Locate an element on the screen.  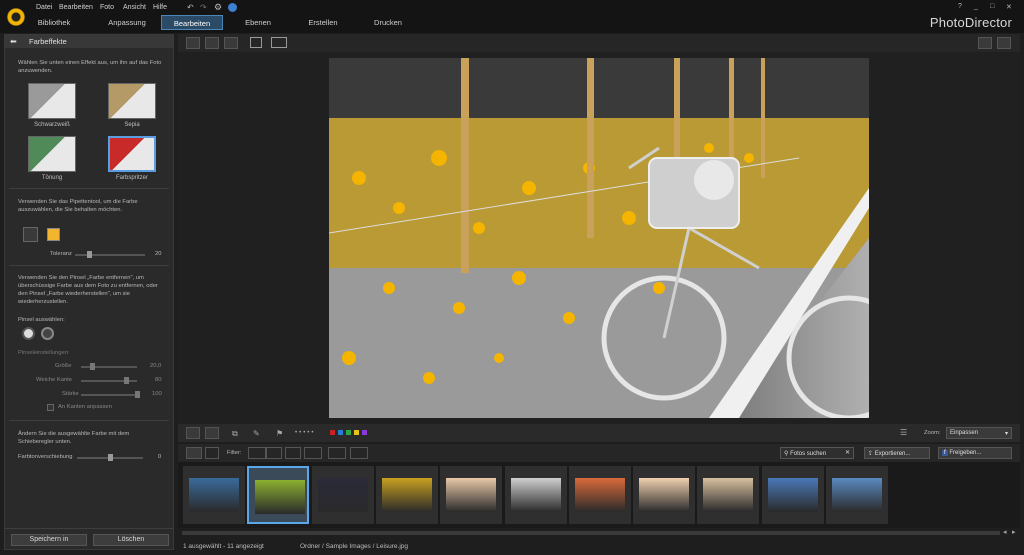
back-arrow-icon: ⬅ is located at coordinates (15, 41).